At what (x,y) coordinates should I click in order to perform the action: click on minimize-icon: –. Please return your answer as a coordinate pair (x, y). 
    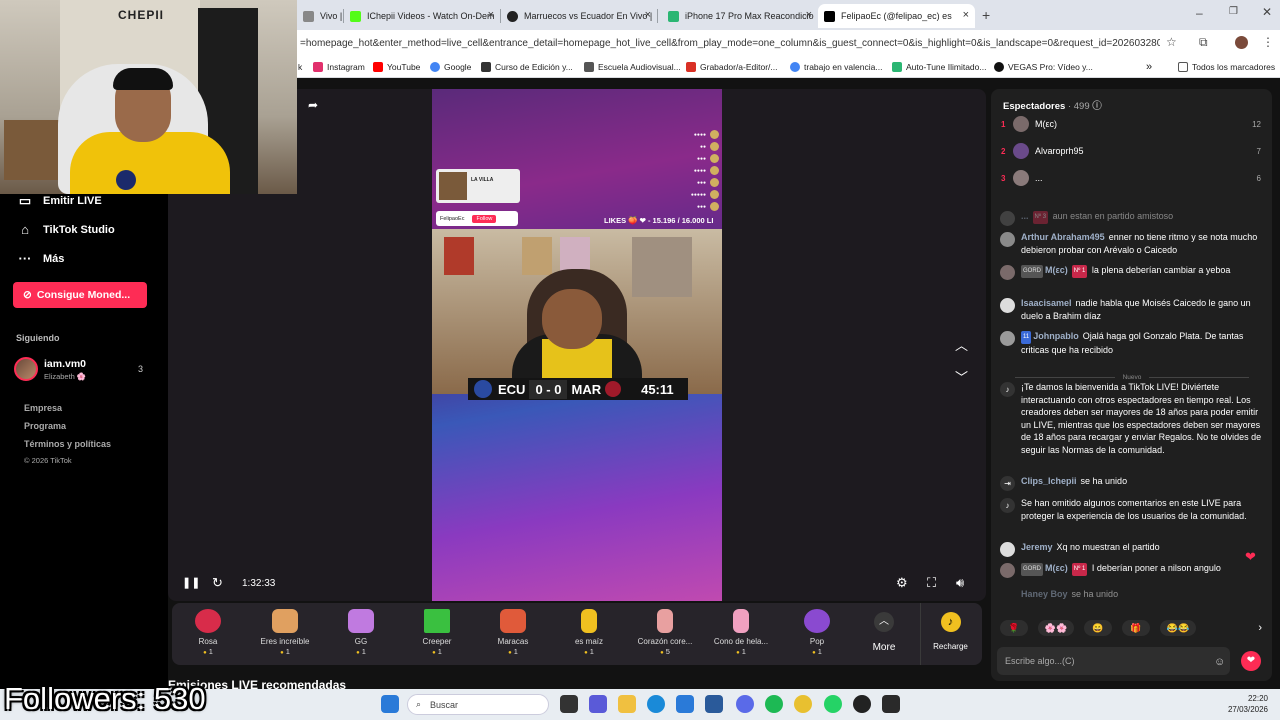
    Looking at the image, I should click on (1199, 13).